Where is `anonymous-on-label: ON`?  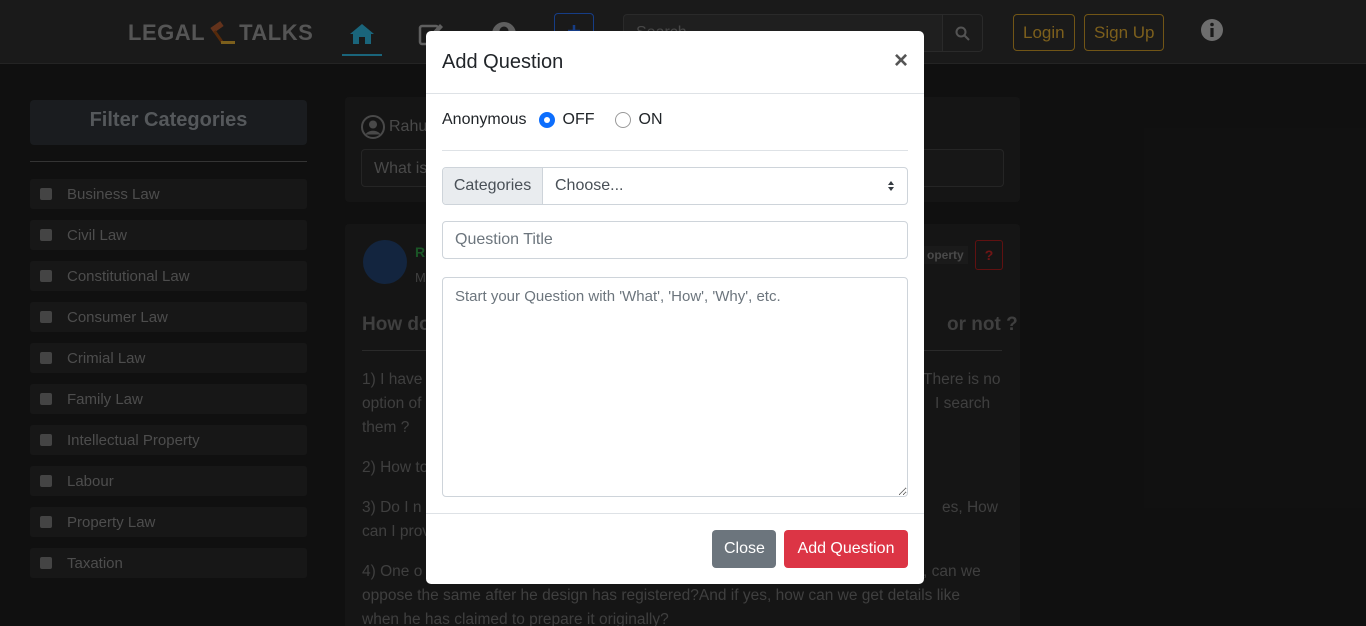
anonymous-on-label: ON is located at coordinates (651, 120).